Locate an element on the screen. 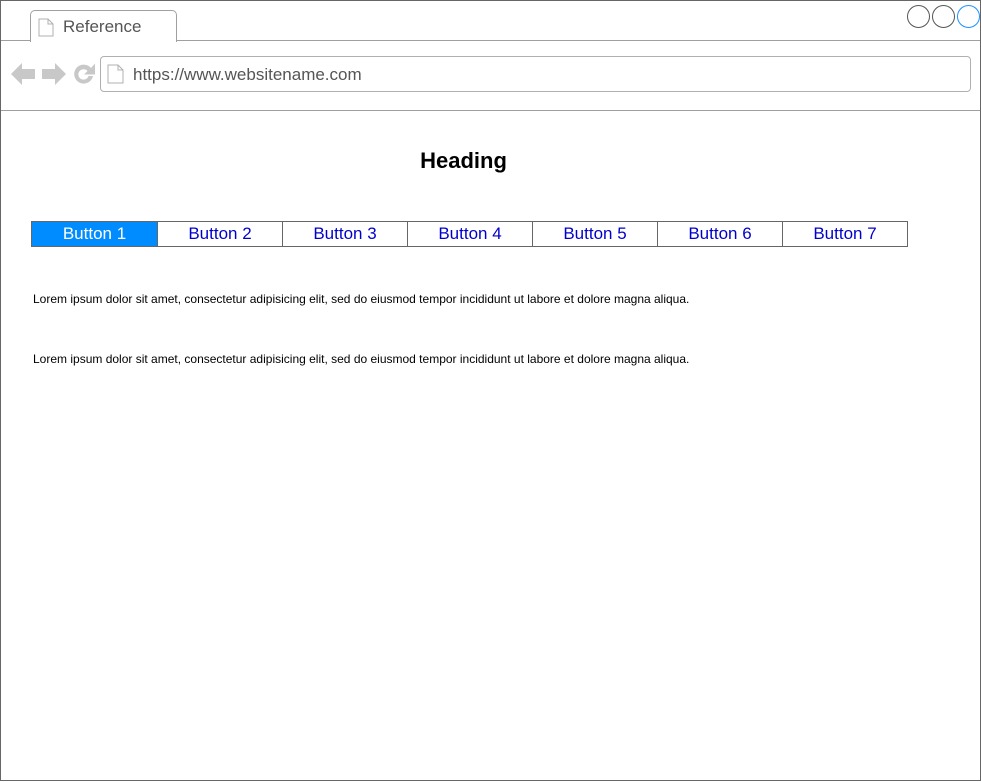 The width and height of the screenshot is (981, 782). button-5: Button 5 is located at coordinates (594, 234).